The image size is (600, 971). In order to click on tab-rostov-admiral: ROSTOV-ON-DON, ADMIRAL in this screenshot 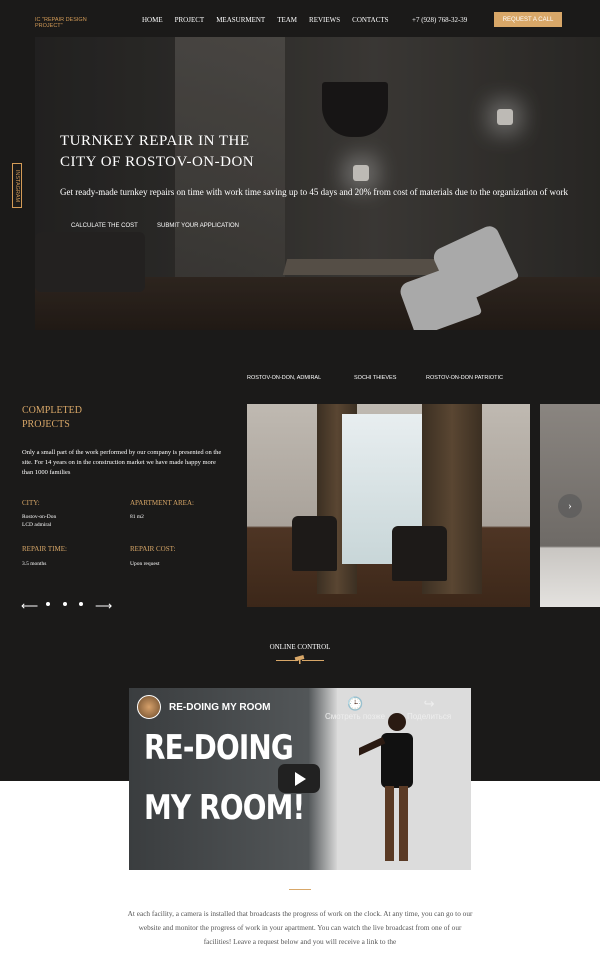, I will do `click(284, 378)`.